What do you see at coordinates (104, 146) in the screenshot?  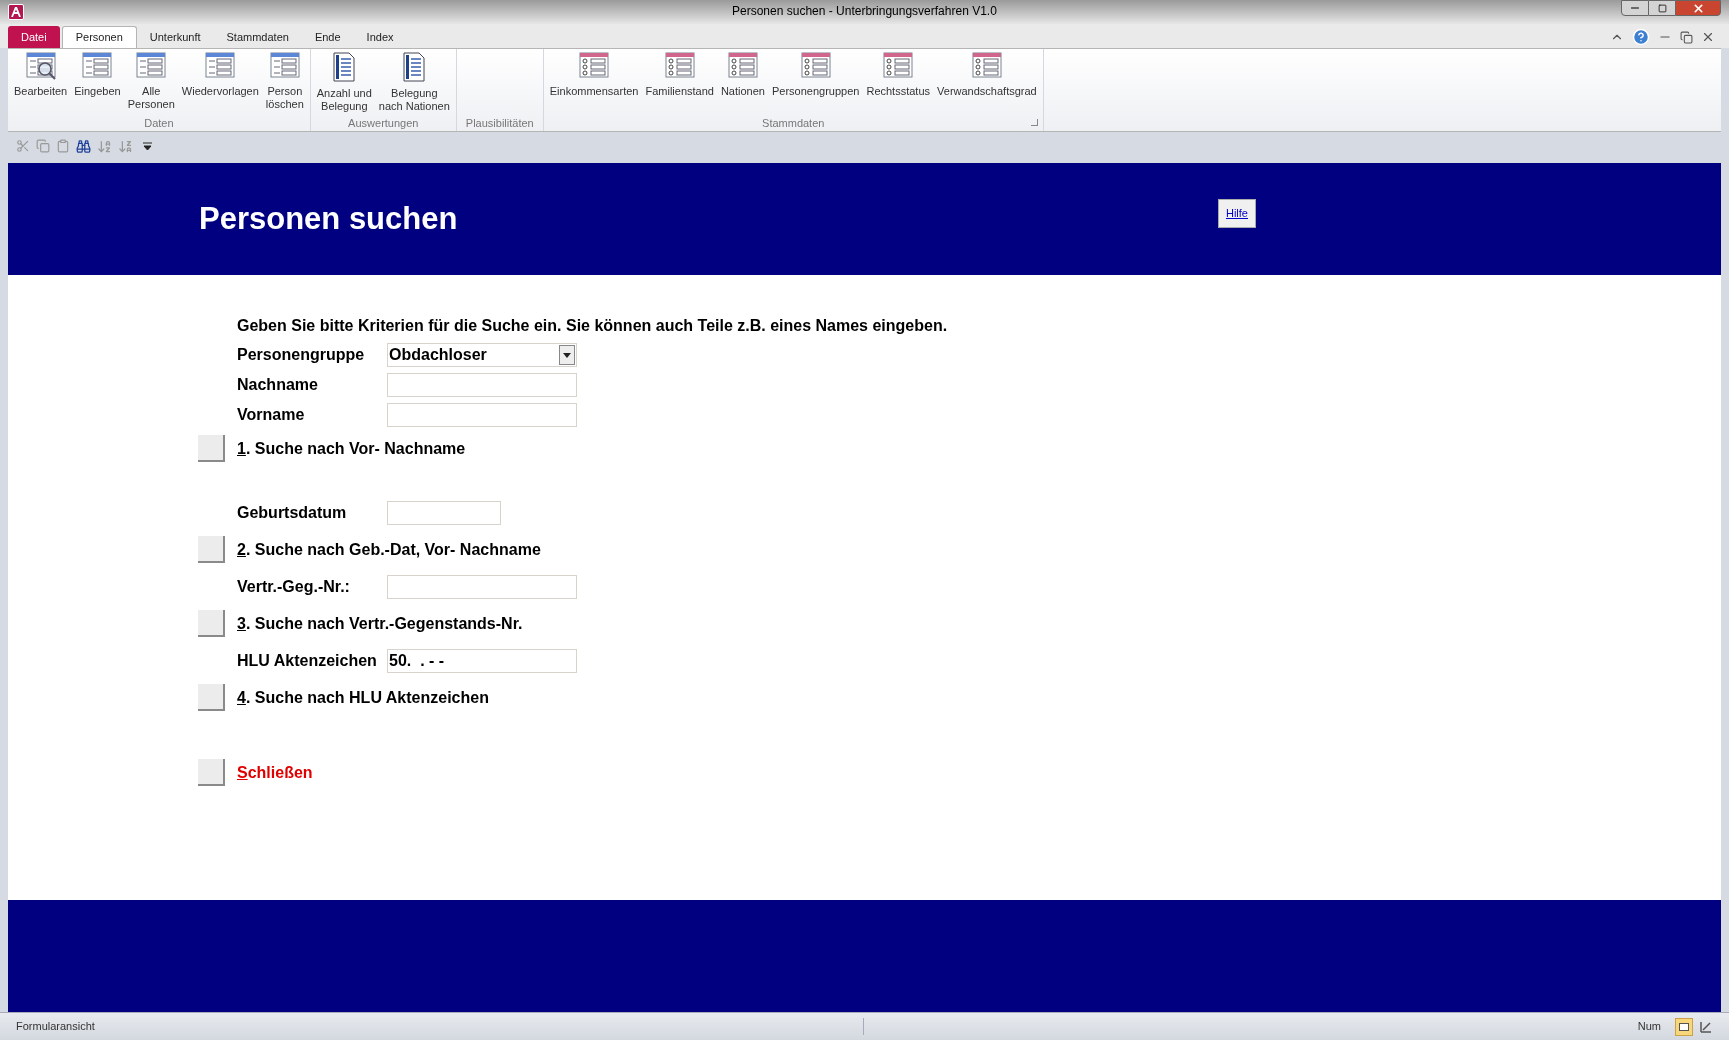 I see `sort-ascending-icon` at bounding box center [104, 146].